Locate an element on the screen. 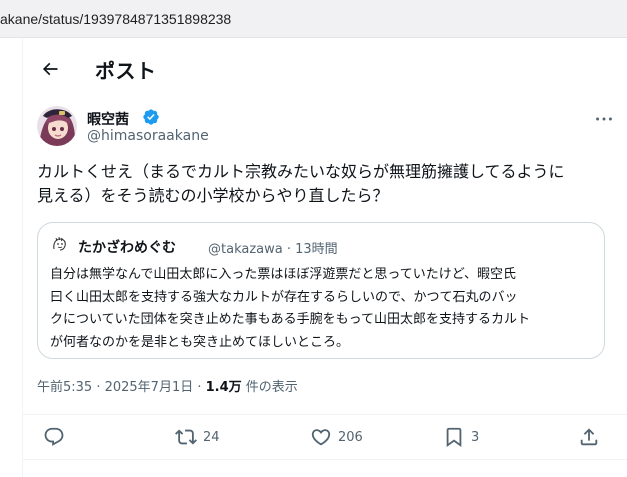  retweet-count: 24 is located at coordinates (211, 437).